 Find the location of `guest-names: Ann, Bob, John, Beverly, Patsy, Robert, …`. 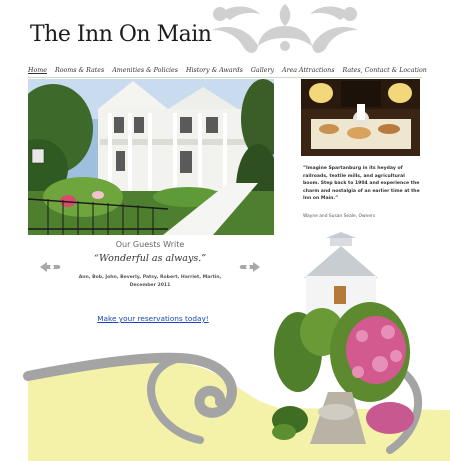

guest-names: Ann, Bob, John, Beverly, Patsy, Robert, … is located at coordinates (150, 281).